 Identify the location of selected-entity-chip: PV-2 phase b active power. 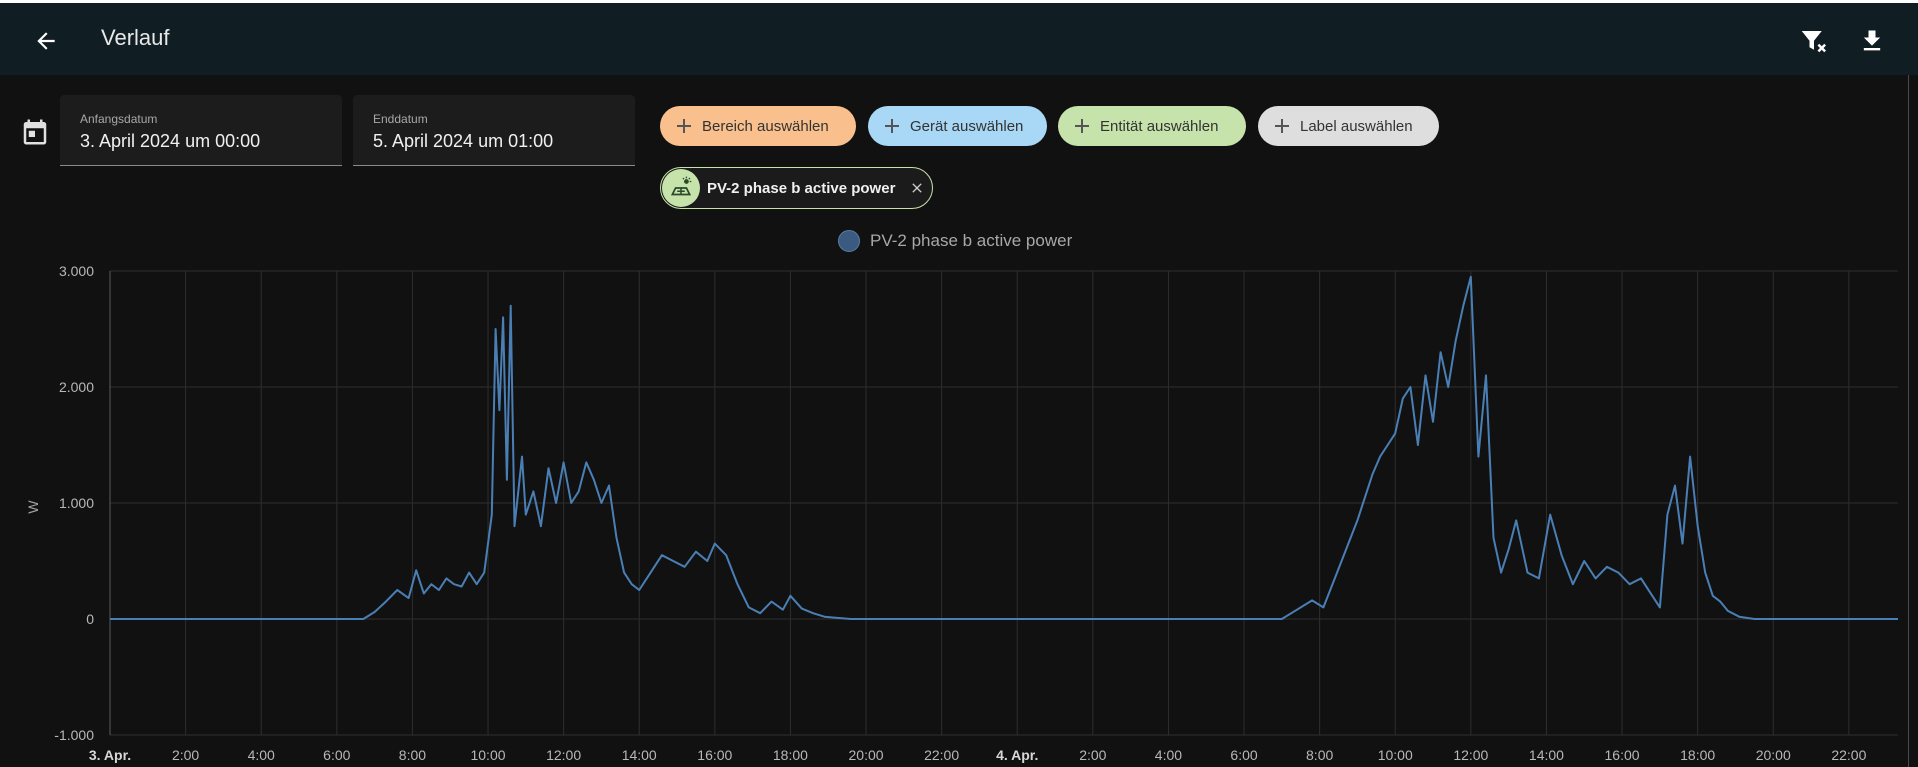
(796, 188).